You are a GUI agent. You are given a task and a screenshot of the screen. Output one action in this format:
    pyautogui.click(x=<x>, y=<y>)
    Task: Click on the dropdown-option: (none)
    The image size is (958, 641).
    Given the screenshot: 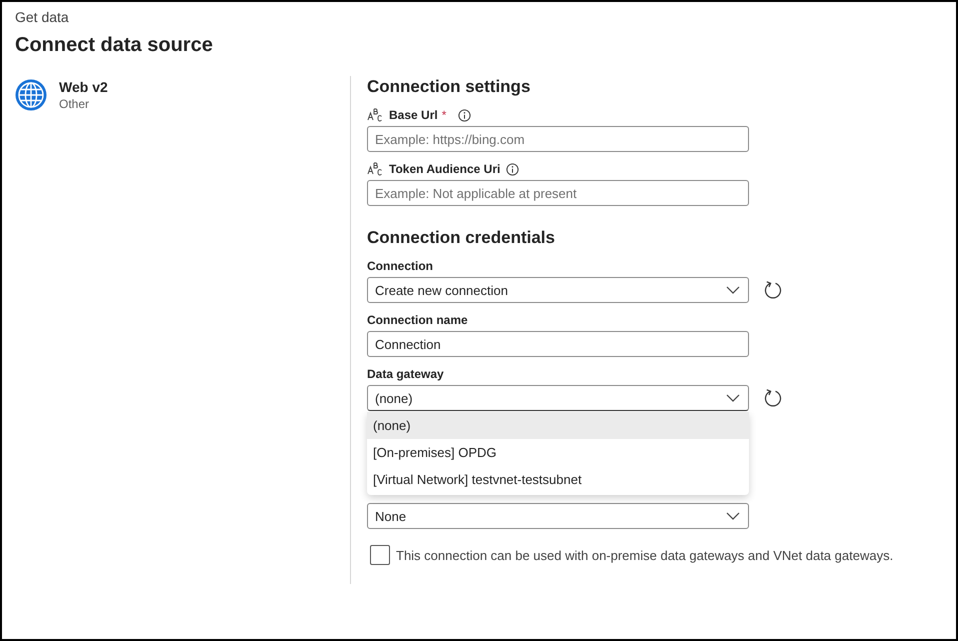 What is the action you would take?
    pyautogui.click(x=558, y=425)
    